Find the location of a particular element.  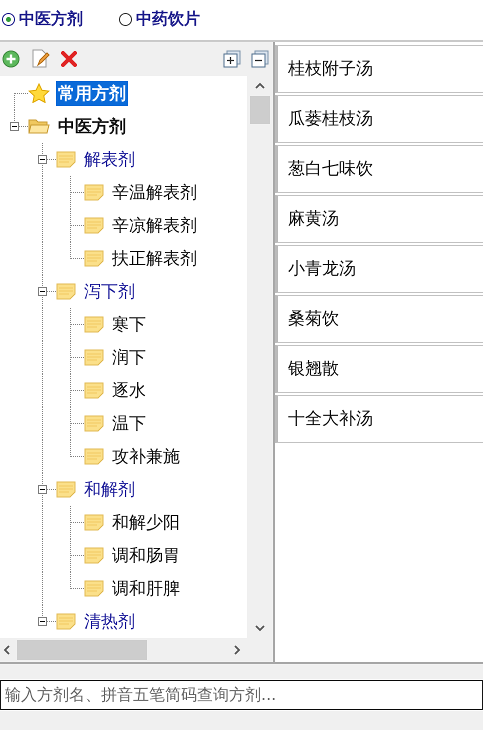

radio-label: 中药饮片 is located at coordinates (168, 19).